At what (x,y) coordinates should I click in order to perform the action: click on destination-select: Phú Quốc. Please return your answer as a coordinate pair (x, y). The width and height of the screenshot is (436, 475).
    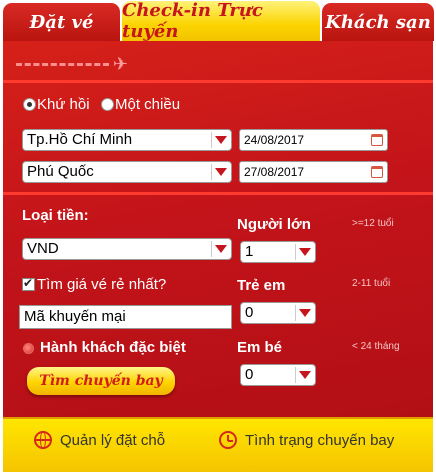
    Looking at the image, I should click on (127, 172).